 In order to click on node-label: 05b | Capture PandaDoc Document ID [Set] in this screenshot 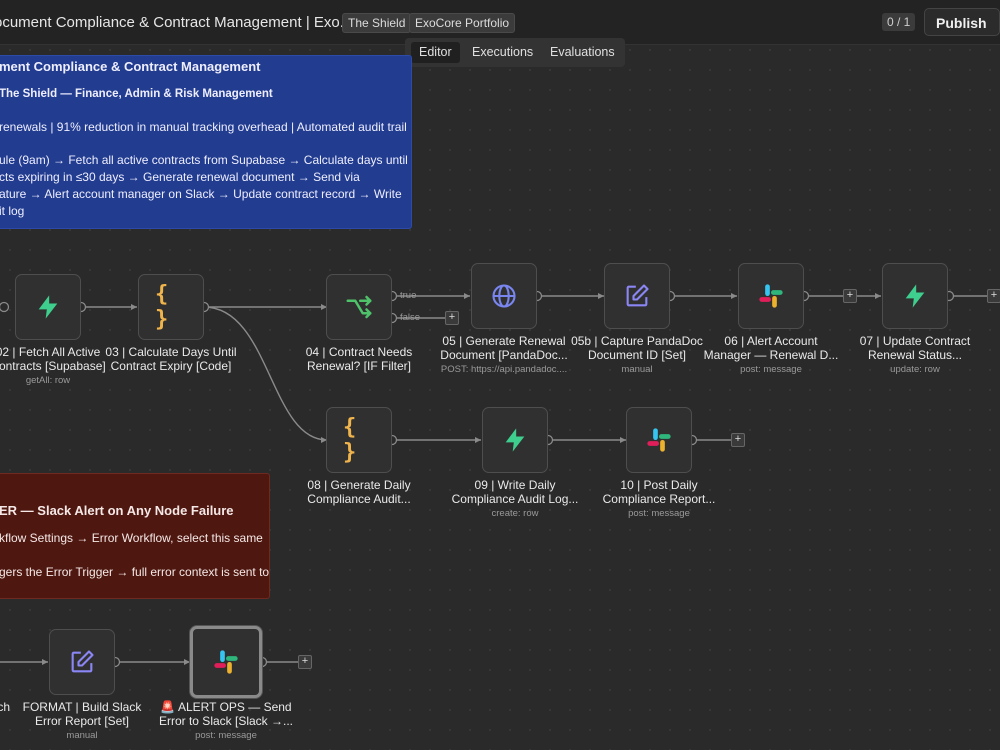, I will do `click(637, 348)`.